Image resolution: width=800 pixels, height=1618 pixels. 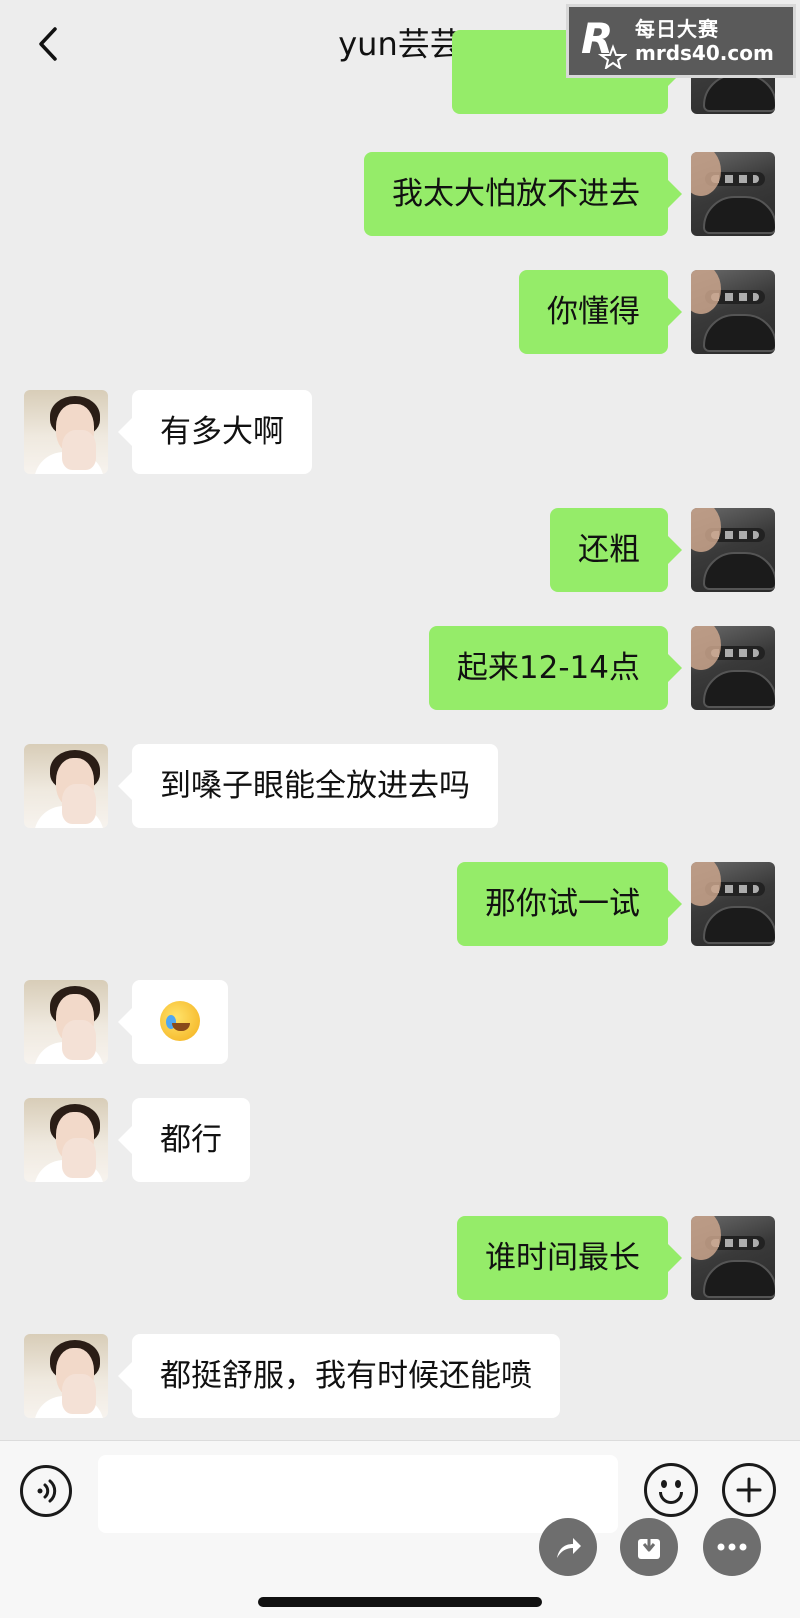 What do you see at coordinates (677, 29) in the screenshot?
I see `watermark-line1: 每日大赛` at bounding box center [677, 29].